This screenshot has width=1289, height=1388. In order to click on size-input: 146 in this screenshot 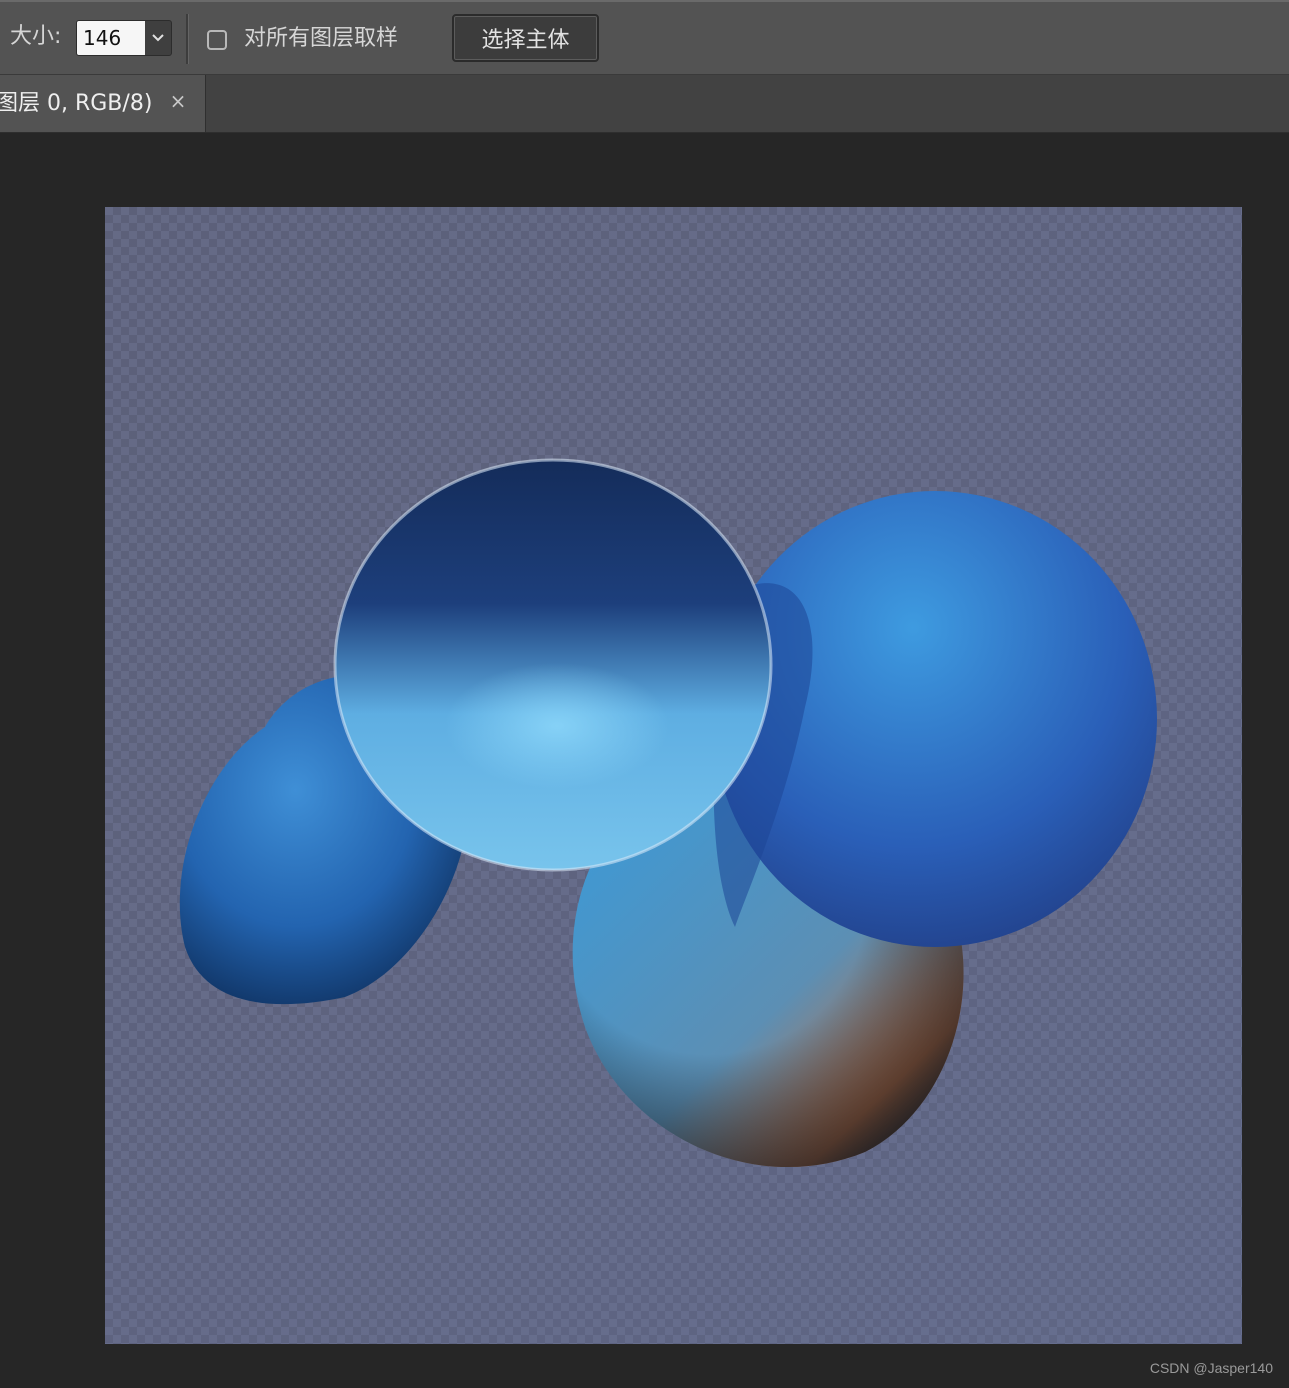, I will do `click(111, 38)`.